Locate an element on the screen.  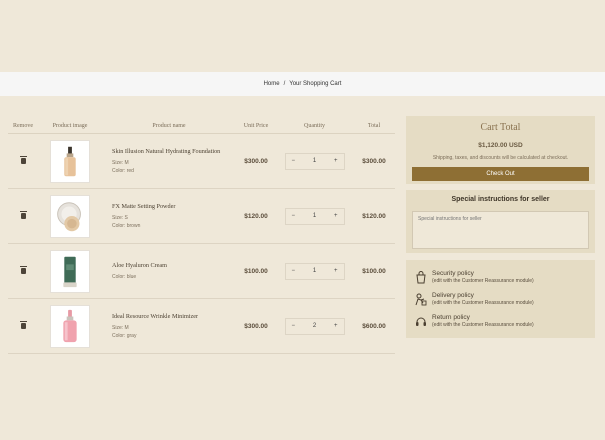
instructions-title: Special instructions for seller is located at coordinates (500, 199).